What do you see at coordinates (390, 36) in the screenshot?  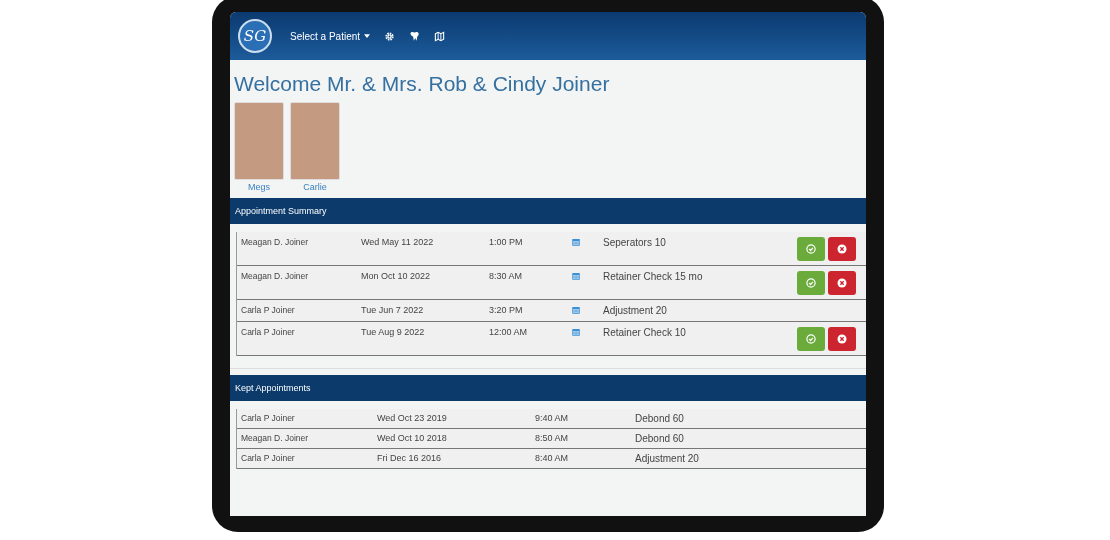 I see `settings-icon` at bounding box center [390, 36].